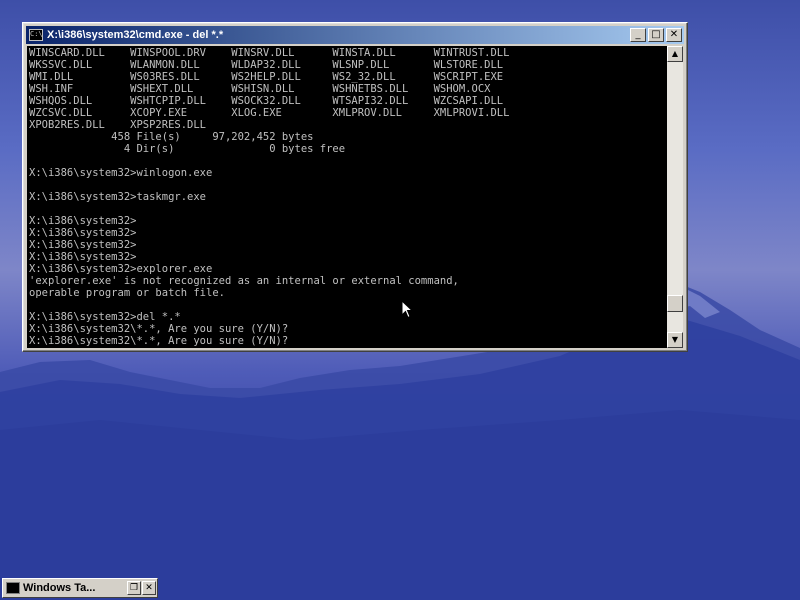 This screenshot has height=600, width=800. What do you see at coordinates (13, 588) in the screenshot?
I see `window-app-icon` at bounding box center [13, 588].